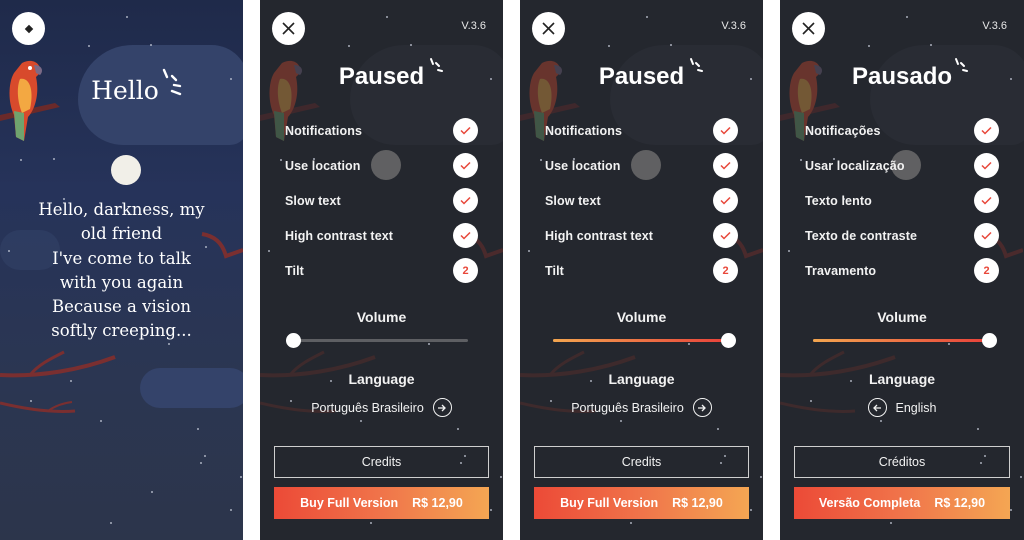 The height and width of the screenshot is (540, 1024). What do you see at coordinates (323, 165) in the screenshot?
I see `option-label: Use location` at bounding box center [323, 165].